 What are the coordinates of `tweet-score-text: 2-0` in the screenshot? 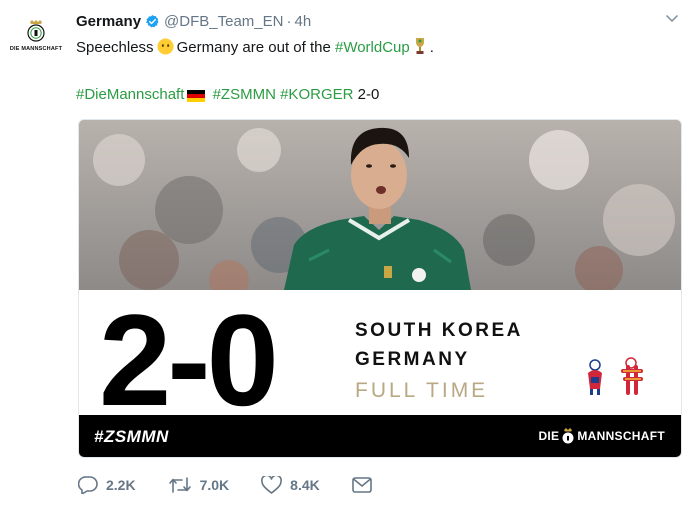 It's located at (368, 94).